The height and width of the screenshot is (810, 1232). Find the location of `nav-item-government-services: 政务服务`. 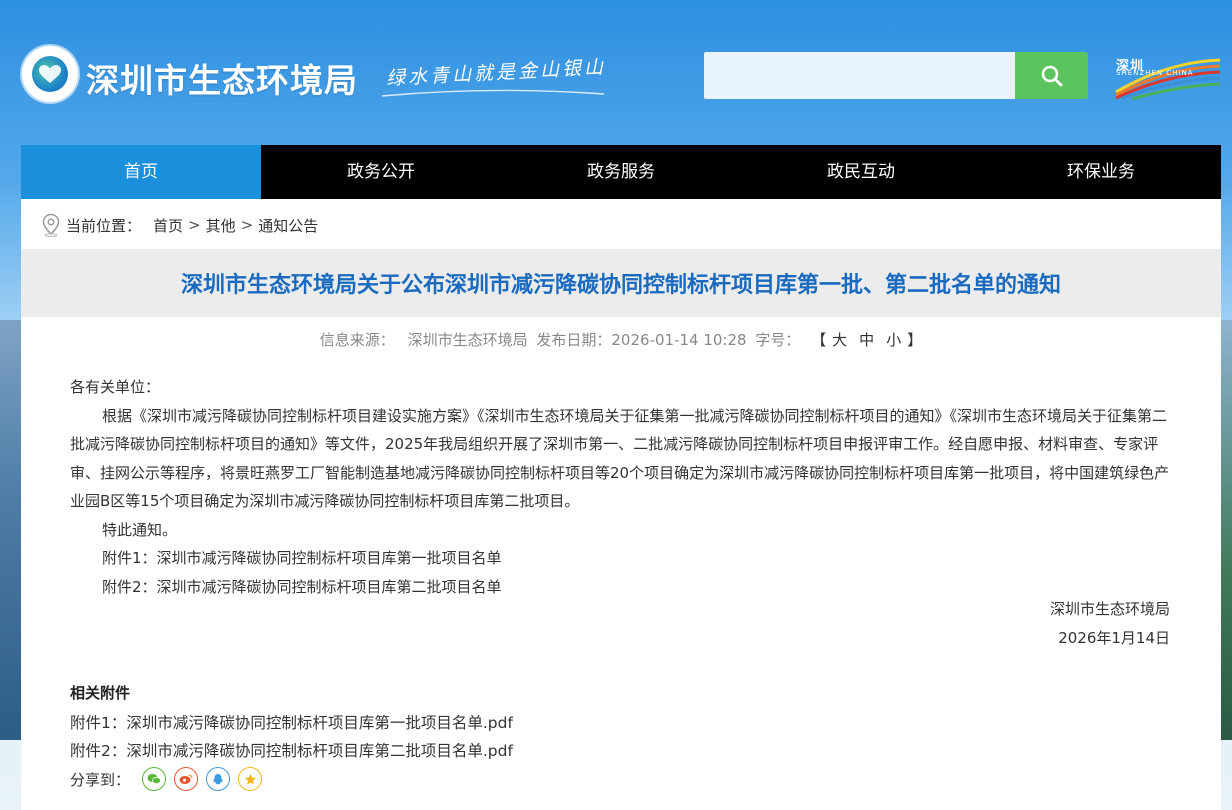

nav-item-government-services: 政务服务 is located at coordinates (621, 172).